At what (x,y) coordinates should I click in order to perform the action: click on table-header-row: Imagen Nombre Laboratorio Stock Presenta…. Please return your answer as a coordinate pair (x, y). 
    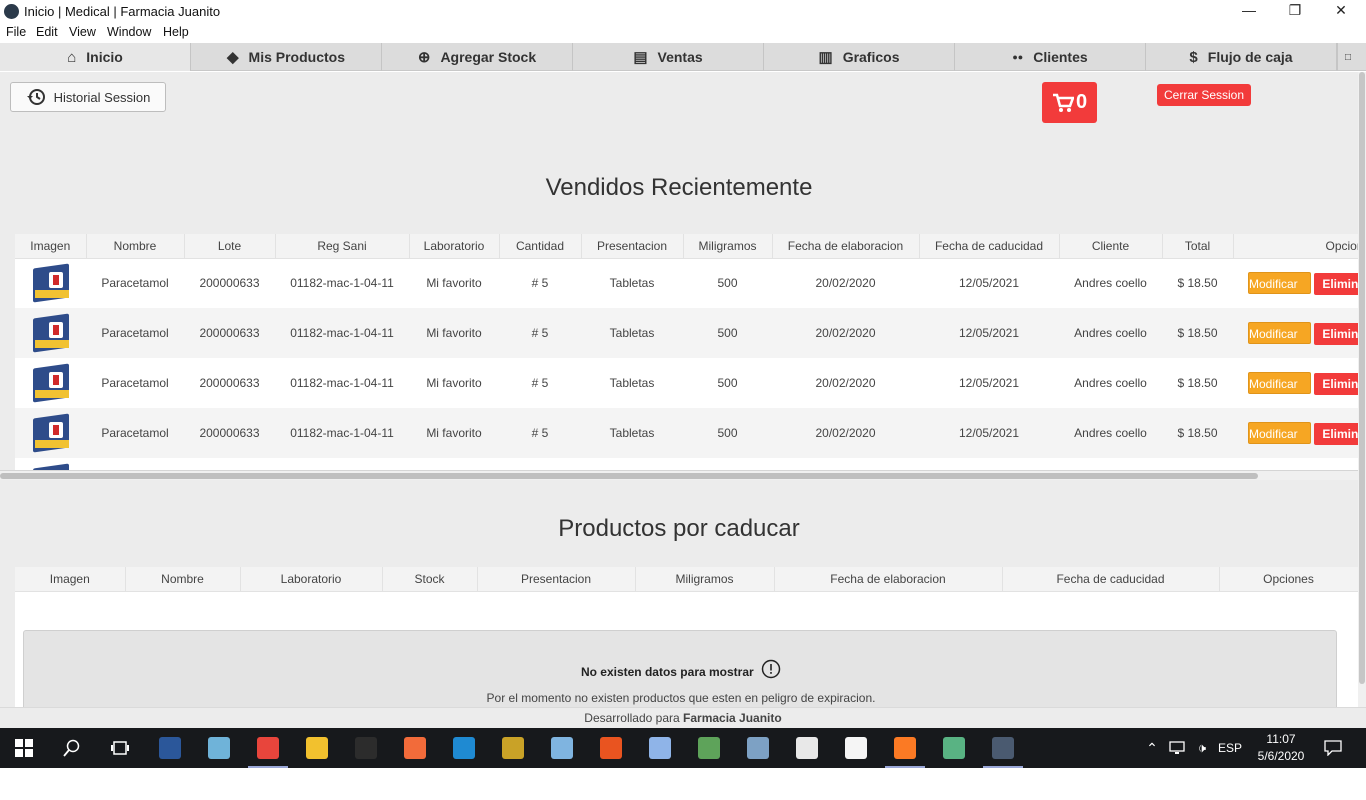
    Looking at the image, I should click on (686, 579).